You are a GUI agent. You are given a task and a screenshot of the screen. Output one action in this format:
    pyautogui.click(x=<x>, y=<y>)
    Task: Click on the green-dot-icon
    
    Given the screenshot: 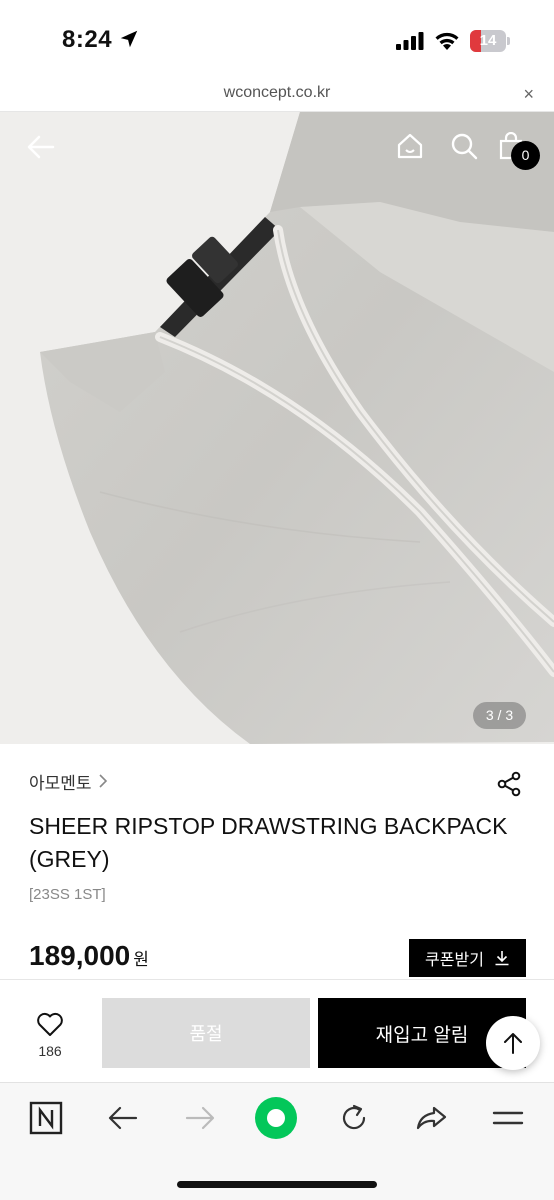 What is the action you would take?
    pyautogui.click(x=276, y=1118)
    